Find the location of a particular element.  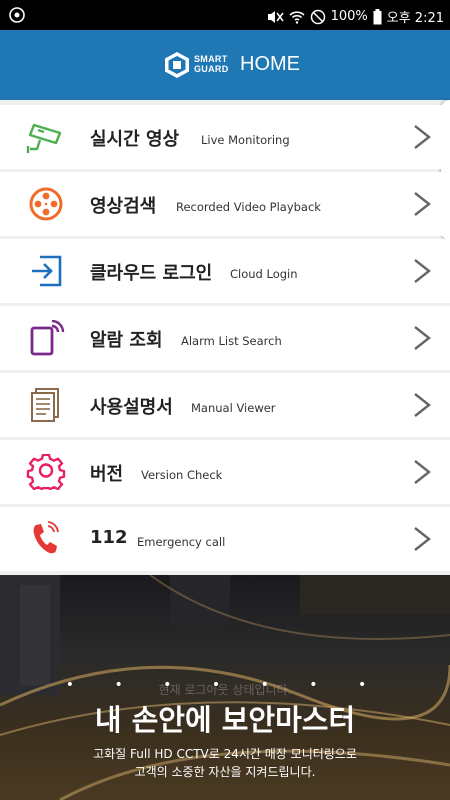

menu-item-label: 알람 조회 is located at coordinates (126, 340).